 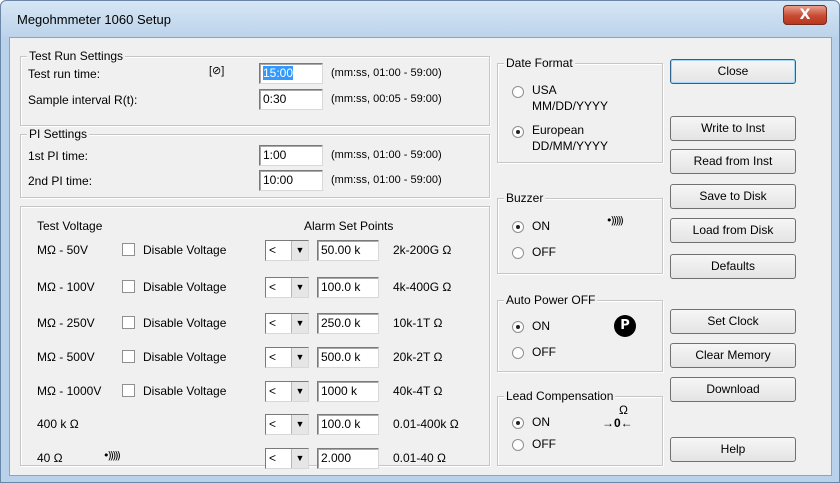 I want to click on pi-second-range: (mm:ss, 01:00 - 59:00), so click(x=386, y=180).